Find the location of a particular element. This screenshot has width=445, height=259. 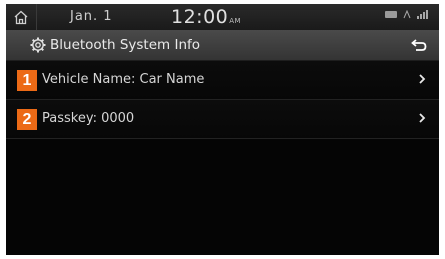

status-icons is located at coordinates (407, 14).